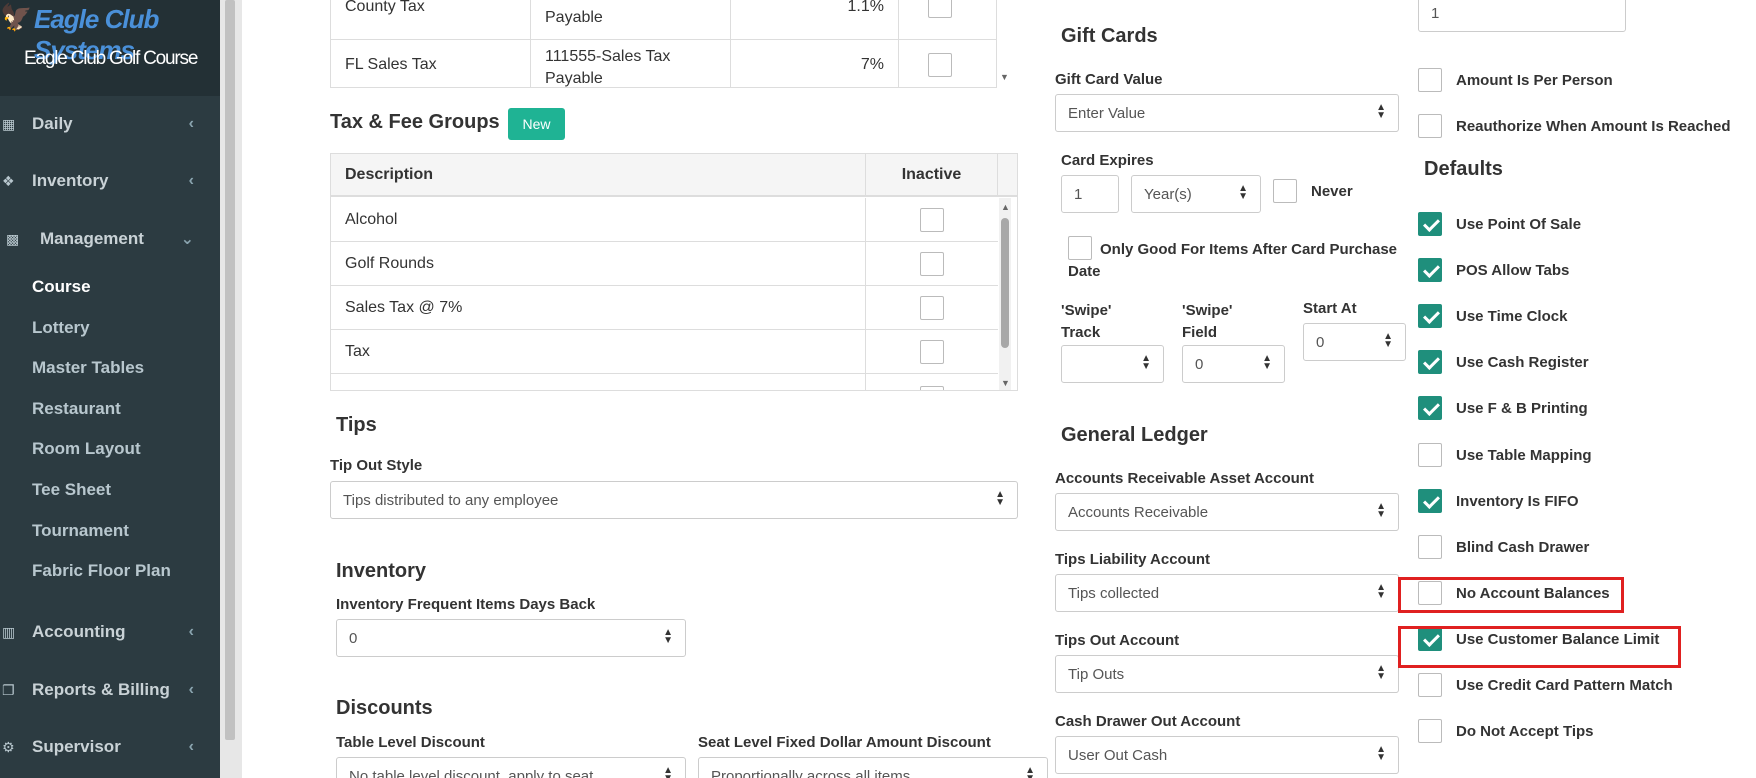 This screenshot has width=1756, height=778. Describe the element at coordinates (1227, 113) in the screenshot. I see `gift-card-value-input: Enter Value ▲ ▼` at that location.